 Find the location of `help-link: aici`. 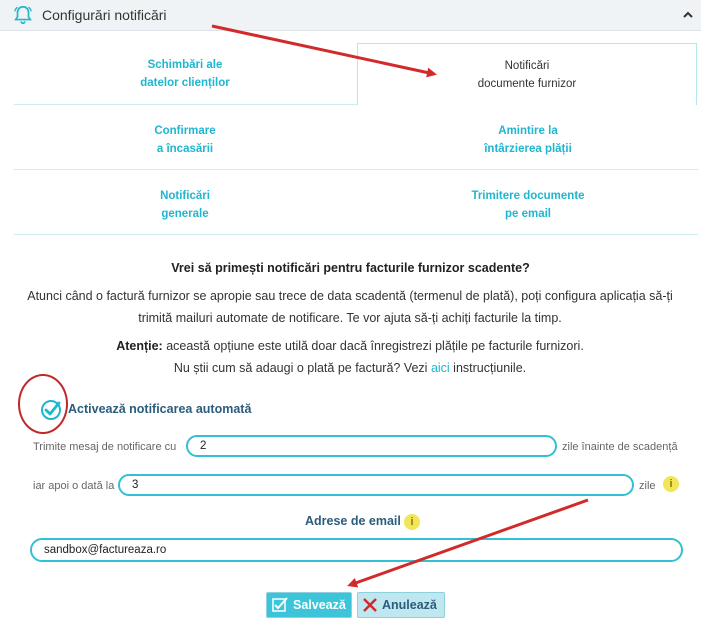

help-link: aici is located at coordinates (440, 368).